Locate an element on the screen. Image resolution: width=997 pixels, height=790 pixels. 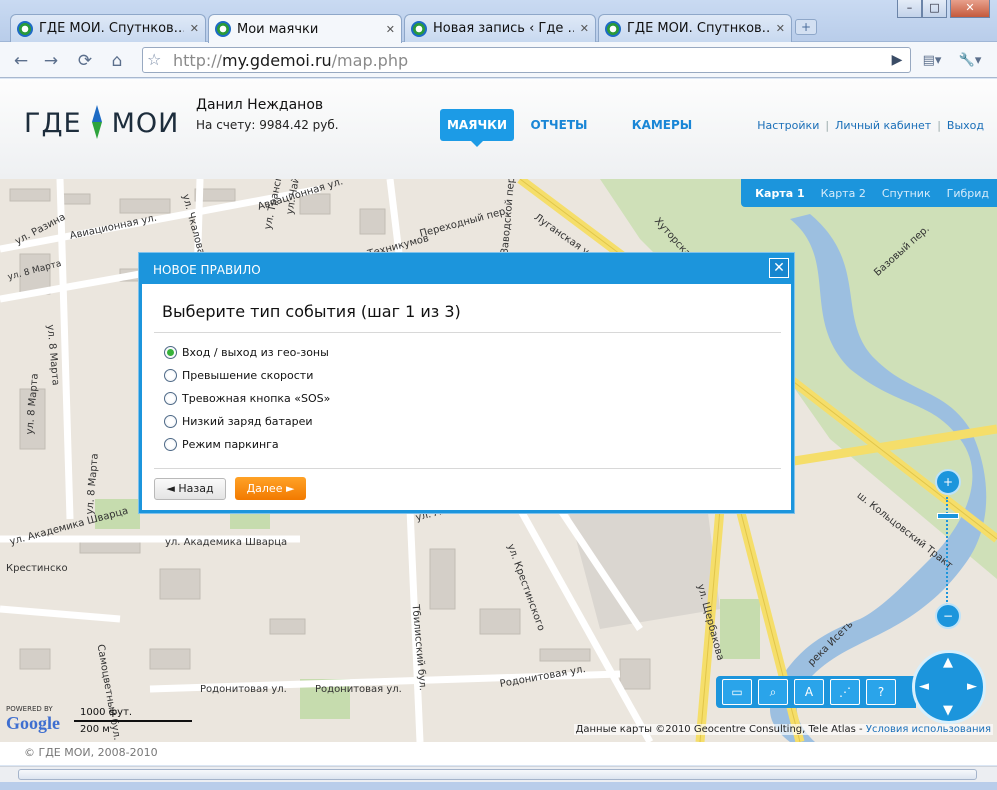
map-tools: ▭ ⌕ A ⋰ ? is located at coordinates (816, 692).